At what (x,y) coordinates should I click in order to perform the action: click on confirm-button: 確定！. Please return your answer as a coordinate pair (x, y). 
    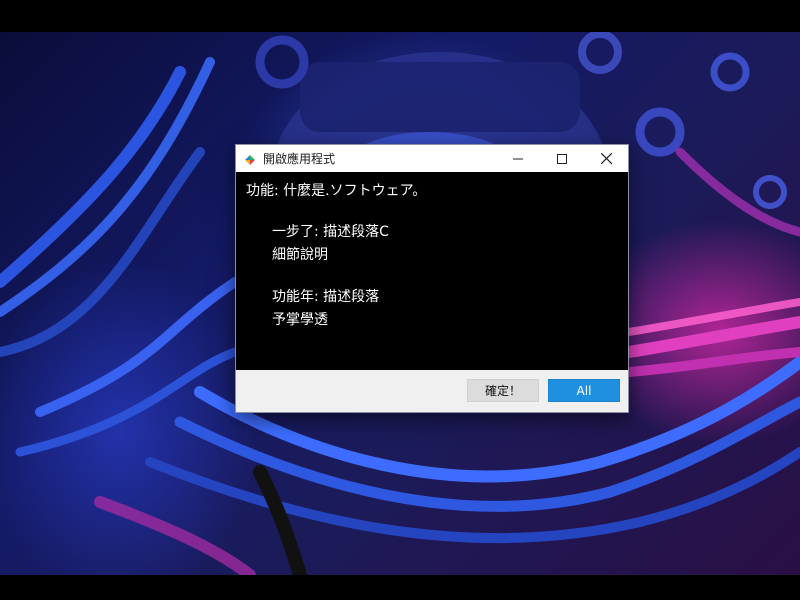
    Looking at the image, I should click on (503, 390).